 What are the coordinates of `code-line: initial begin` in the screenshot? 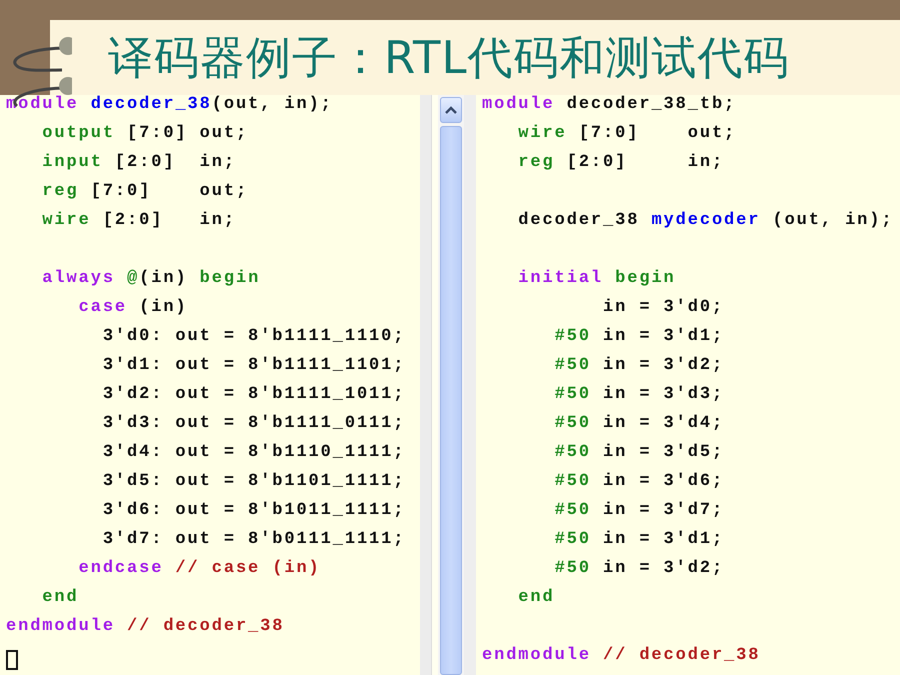 It's located at (596, 279).